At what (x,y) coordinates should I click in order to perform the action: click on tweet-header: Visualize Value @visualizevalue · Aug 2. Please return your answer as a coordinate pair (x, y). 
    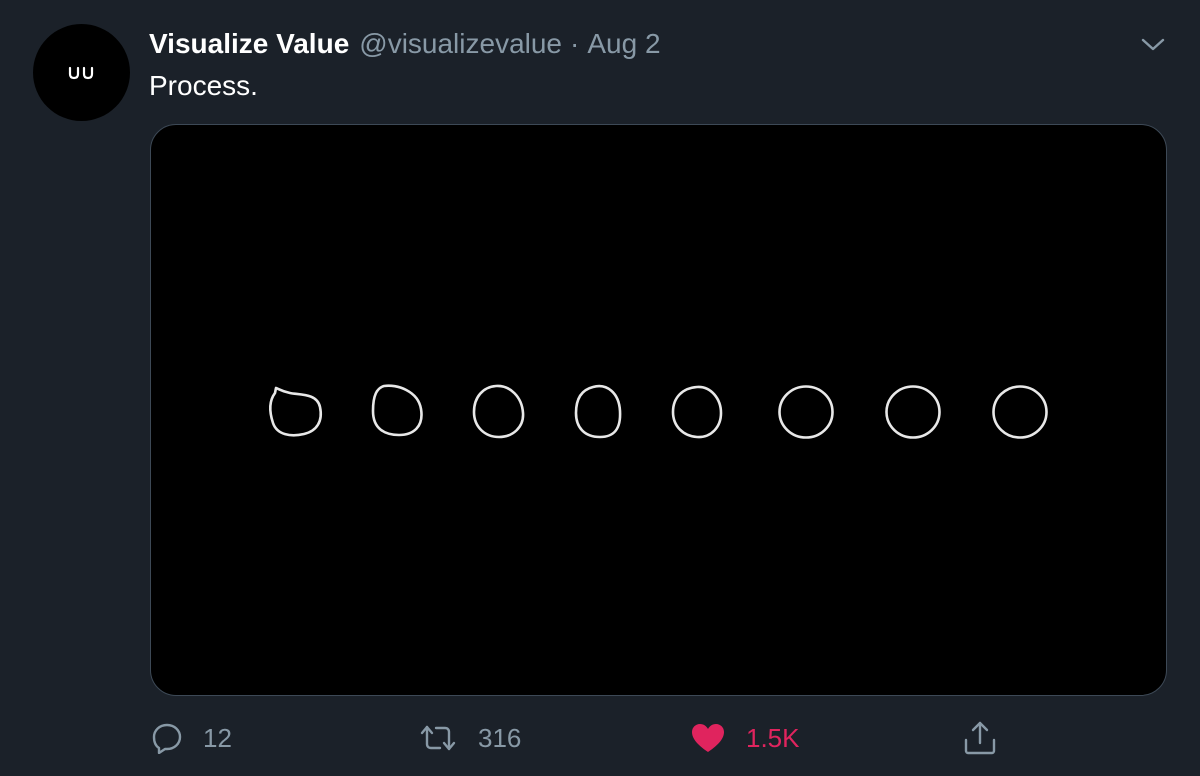
    Looking at the image, I should click on (405, 44).